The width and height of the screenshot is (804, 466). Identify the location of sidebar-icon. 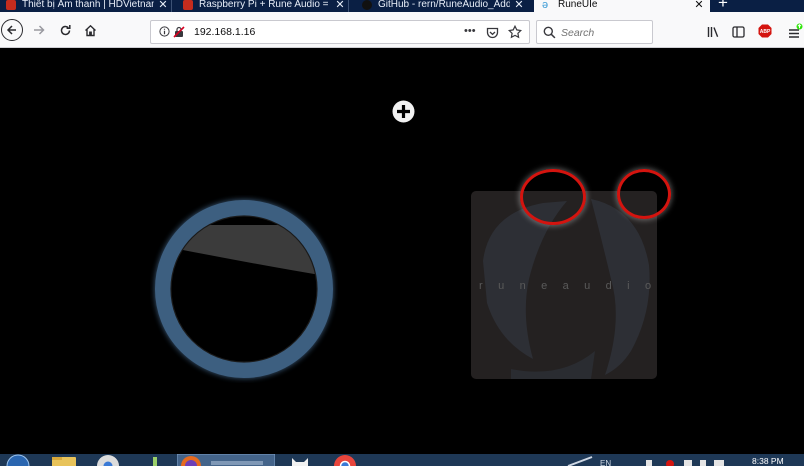
(738, 34).